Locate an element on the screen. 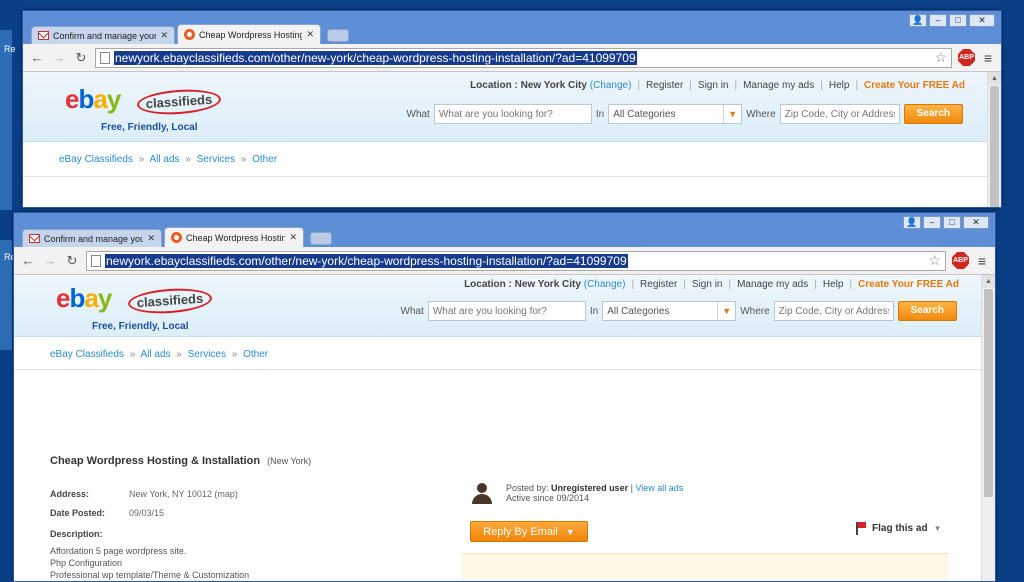 The width and height of the screenshot is (1024, 582). window-controls: 👤 – □ ✕ is located at coordinates (946, 222).